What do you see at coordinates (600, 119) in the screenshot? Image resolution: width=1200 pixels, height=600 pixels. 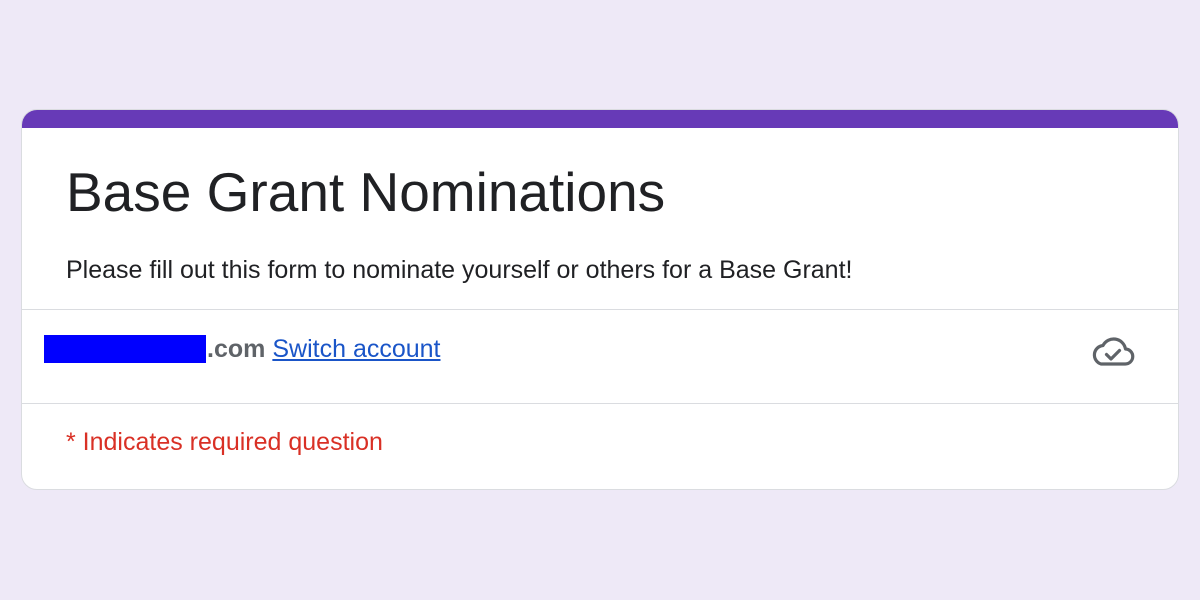 I see `accent-bar` at bounding box center [600, 119].